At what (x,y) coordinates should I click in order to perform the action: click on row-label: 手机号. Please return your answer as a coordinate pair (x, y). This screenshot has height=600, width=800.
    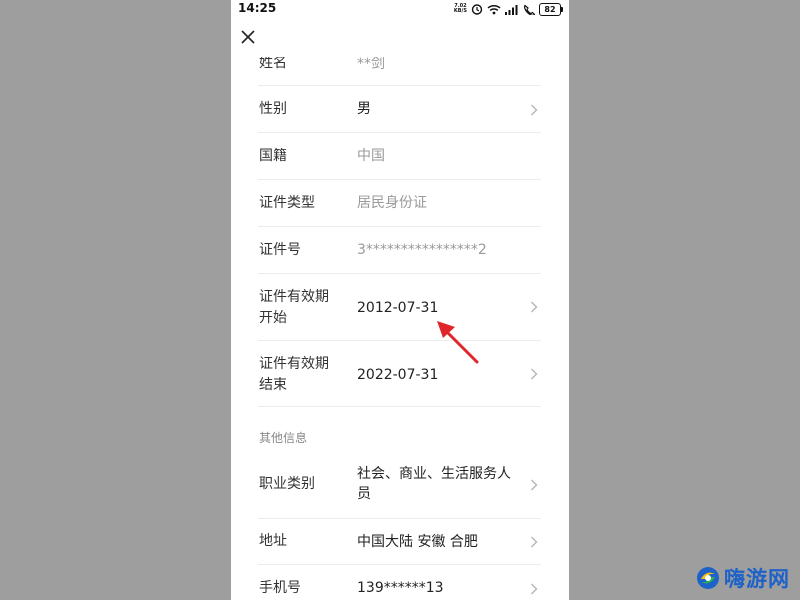
    Looking at the image, I should click on (280, 588).